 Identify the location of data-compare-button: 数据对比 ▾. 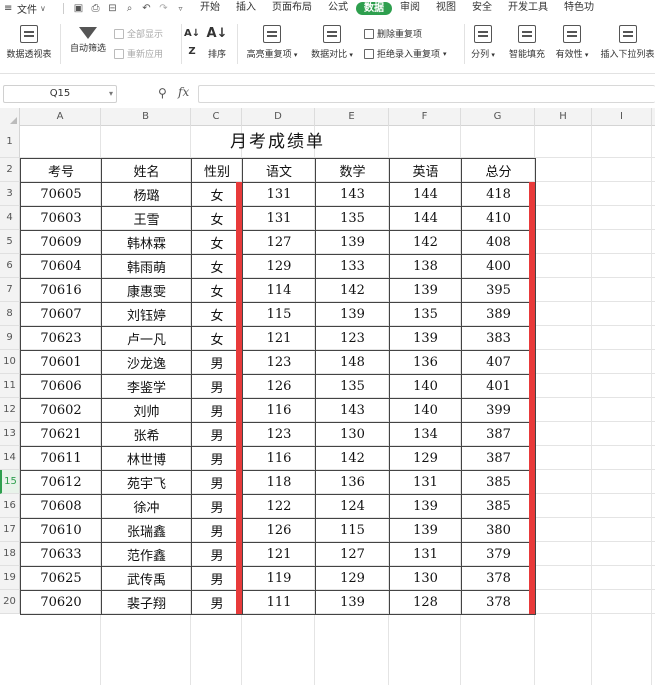
(332, 42).